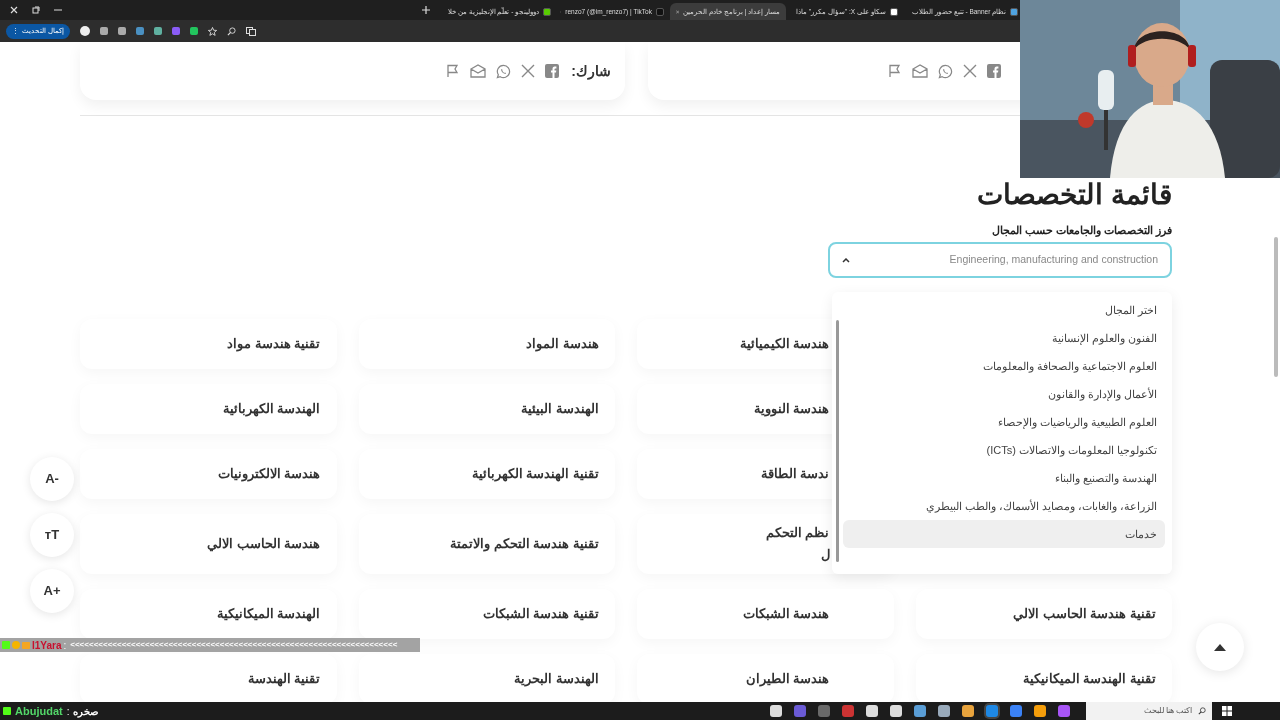 The height and width of the screenshot is (720, 1280). What do you see at coordinates (208, 344) in the screenshot?
I see `major-card: تقنية هندسة مواد` at bounding box center [208, 344].